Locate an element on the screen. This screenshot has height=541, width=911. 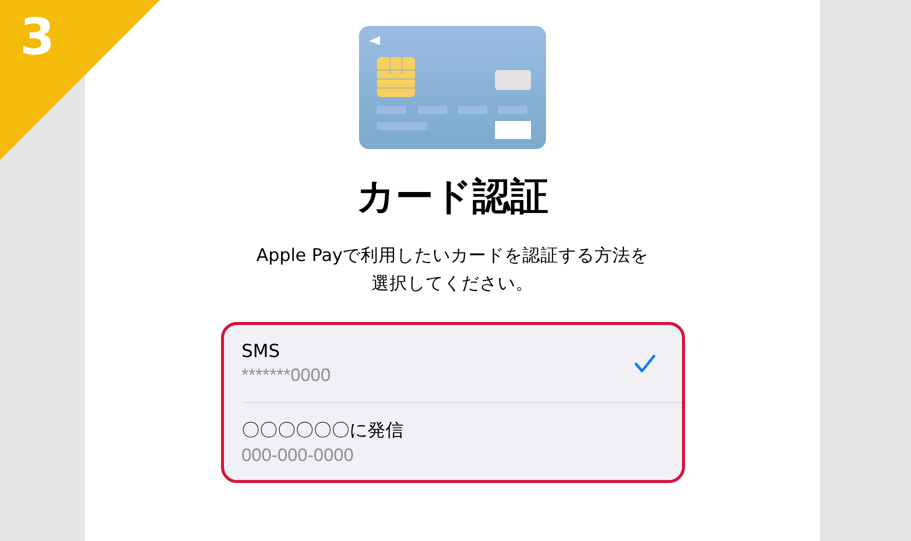
method-label: 〇〇〇〇〇〇に発信 is located at coordinates (323, 430).